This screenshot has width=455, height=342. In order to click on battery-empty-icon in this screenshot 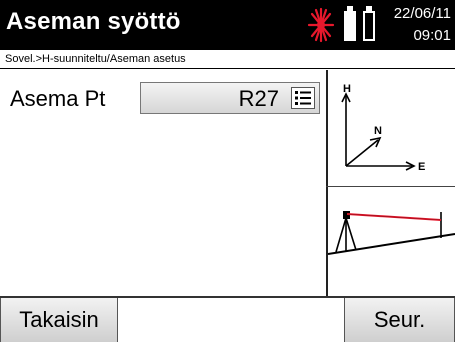, I will do `click(369, 26)`.